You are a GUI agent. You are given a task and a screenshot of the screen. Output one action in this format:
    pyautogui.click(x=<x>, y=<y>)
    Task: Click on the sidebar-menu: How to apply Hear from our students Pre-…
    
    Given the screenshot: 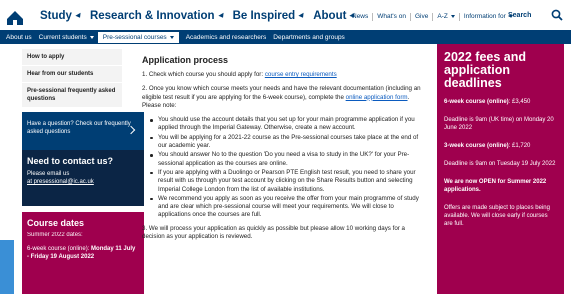 What is the action you would take?
    pyautogui.click(x=72, y=78)
    